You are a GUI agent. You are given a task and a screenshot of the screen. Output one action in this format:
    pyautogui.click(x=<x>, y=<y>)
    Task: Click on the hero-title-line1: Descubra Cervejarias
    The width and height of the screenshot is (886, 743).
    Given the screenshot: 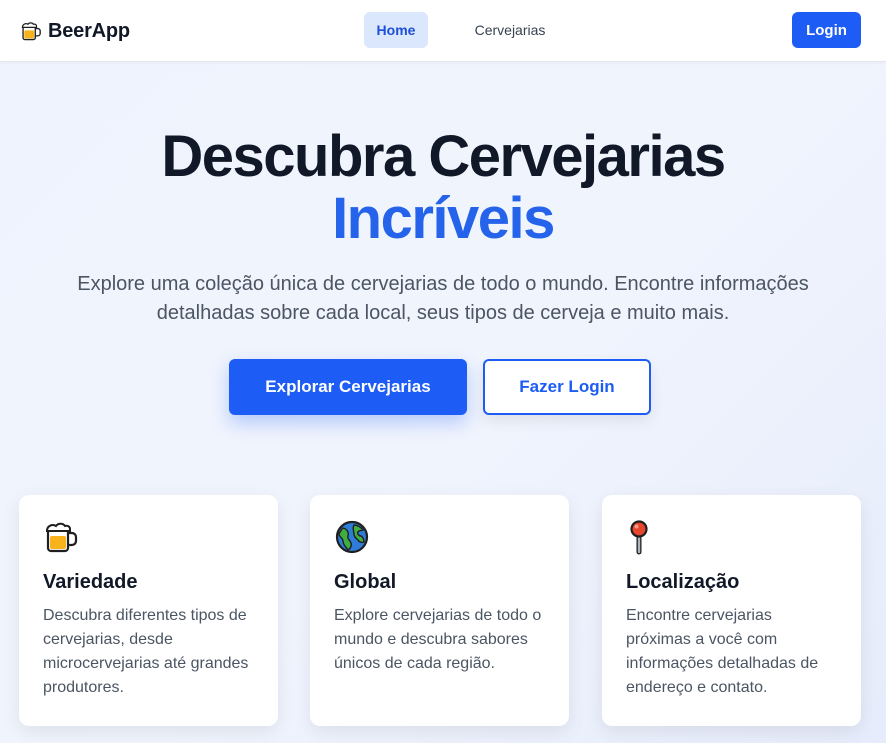 What is the action you would take?
    pyautogui.click(x=443, y=156)
    